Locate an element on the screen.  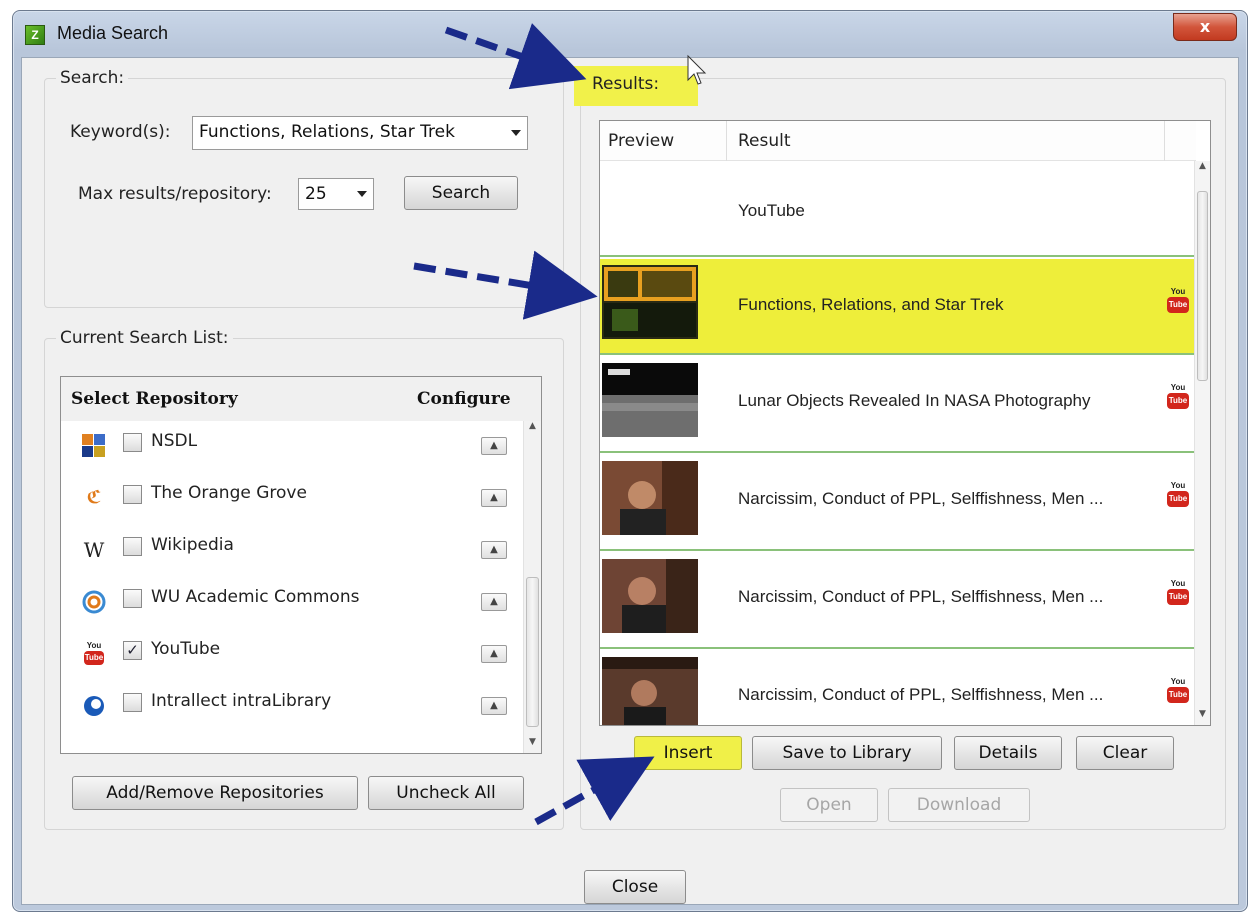
repository-list-header: Select Repository Configure is located at coordinates (301, 399).